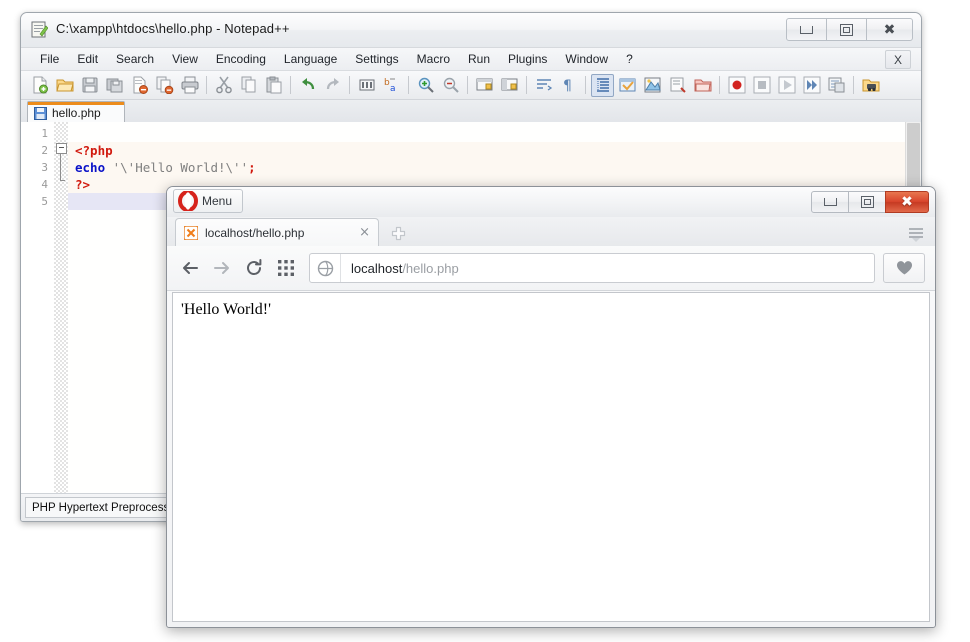 Image resolution: width=970 pixels, height=642 pixels. I want to click on saved-file-icon, so click(40, 113).